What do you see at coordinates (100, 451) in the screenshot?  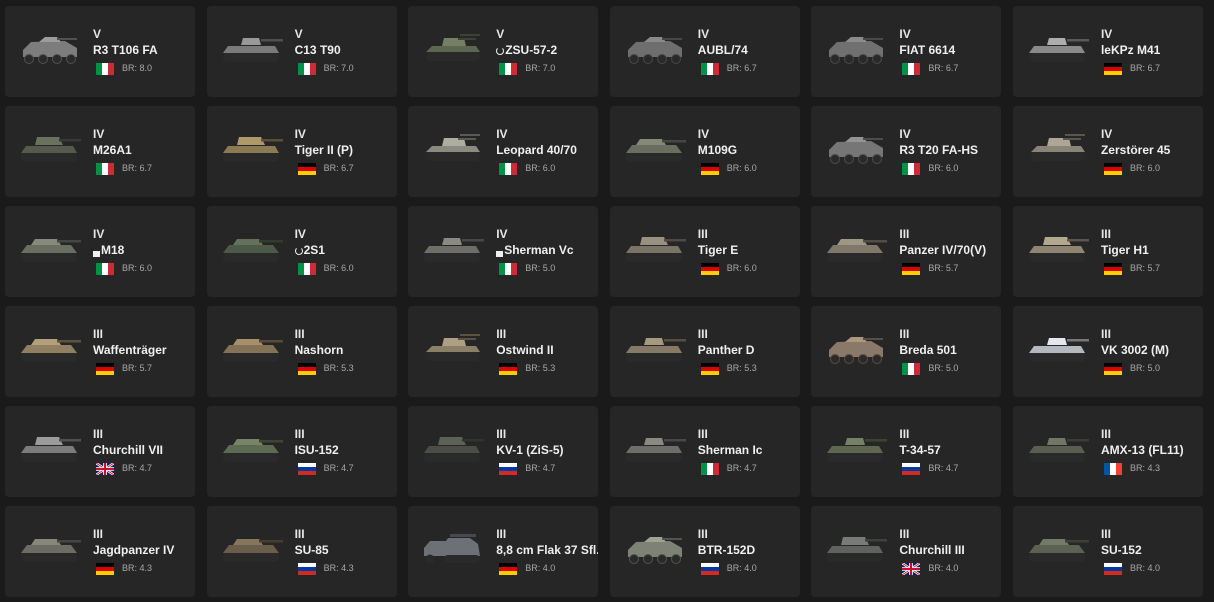 I see `vehicle-card: III Churchill VII BR: 4.7` at bounding box center [100, 451].